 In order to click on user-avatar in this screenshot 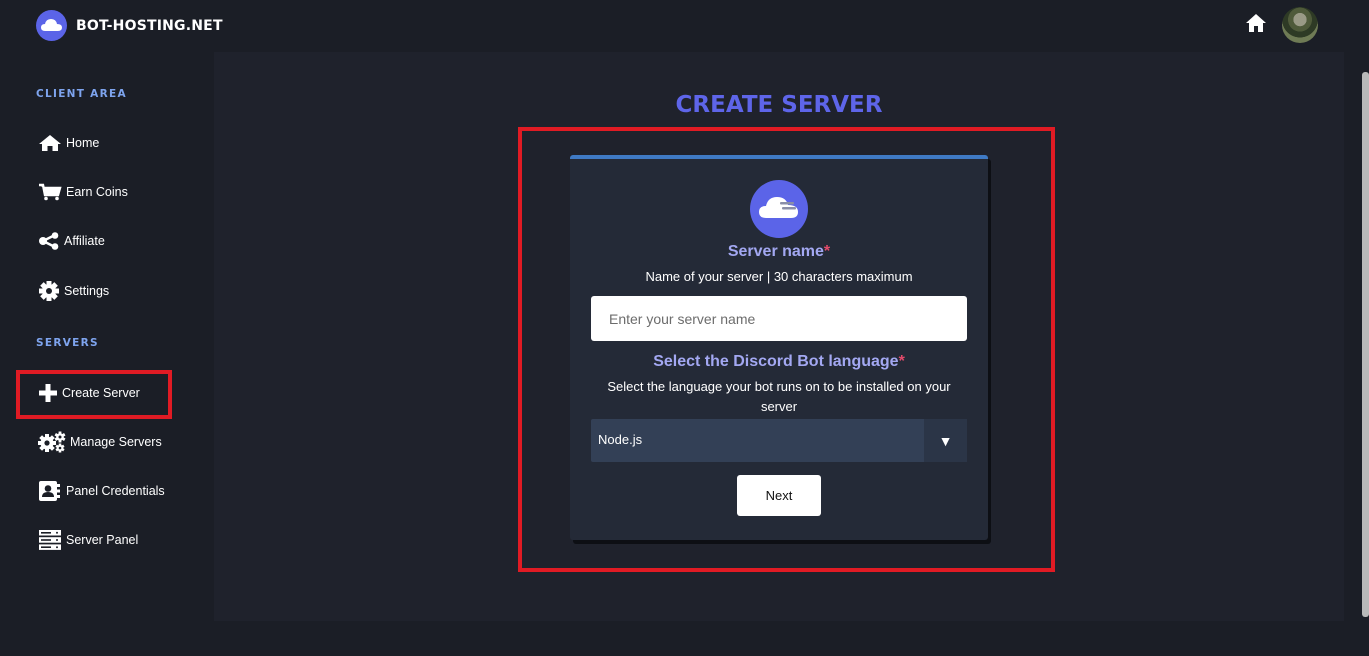, I will do `click(1300, 25)`.